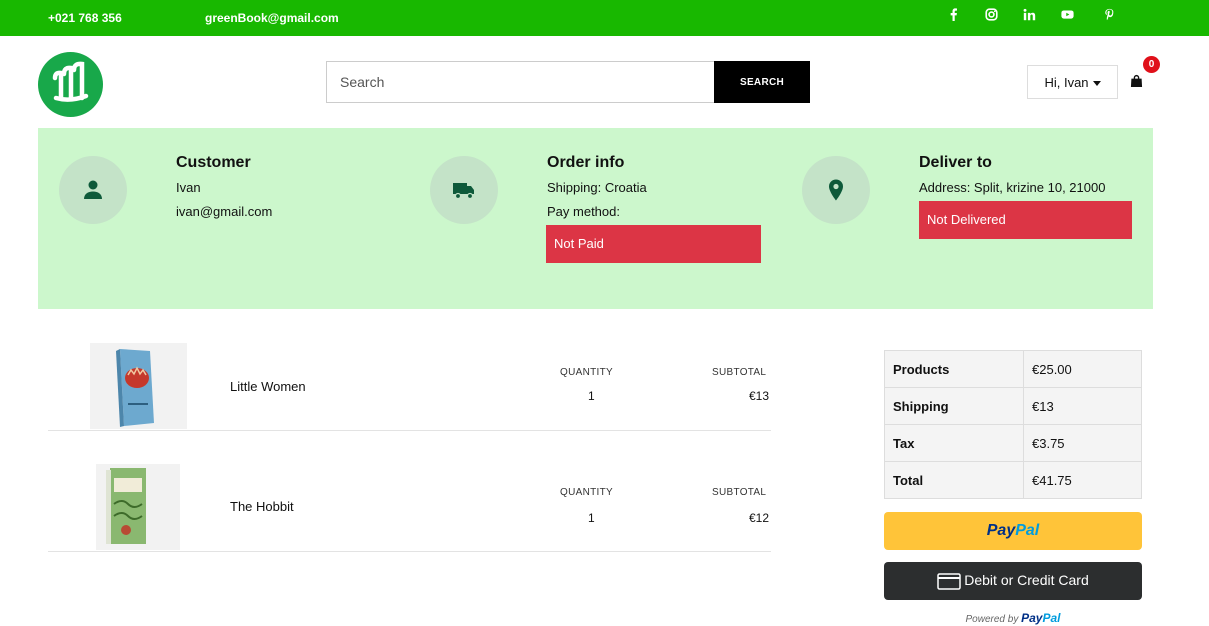 The height and width of the screenshot is (626, 1209). Describe the element at coordinates (188, 187) in the screenshot. I see `customer-name: Ivan` at that location.